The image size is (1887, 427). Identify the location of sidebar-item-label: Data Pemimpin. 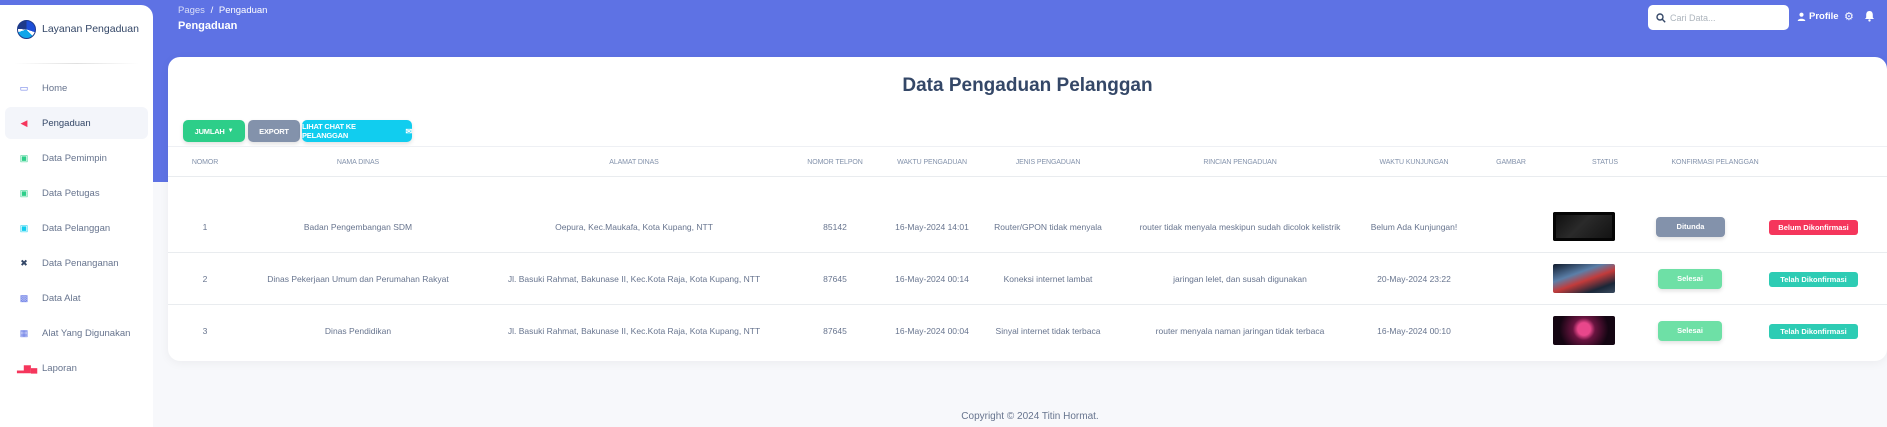
(74, 158).